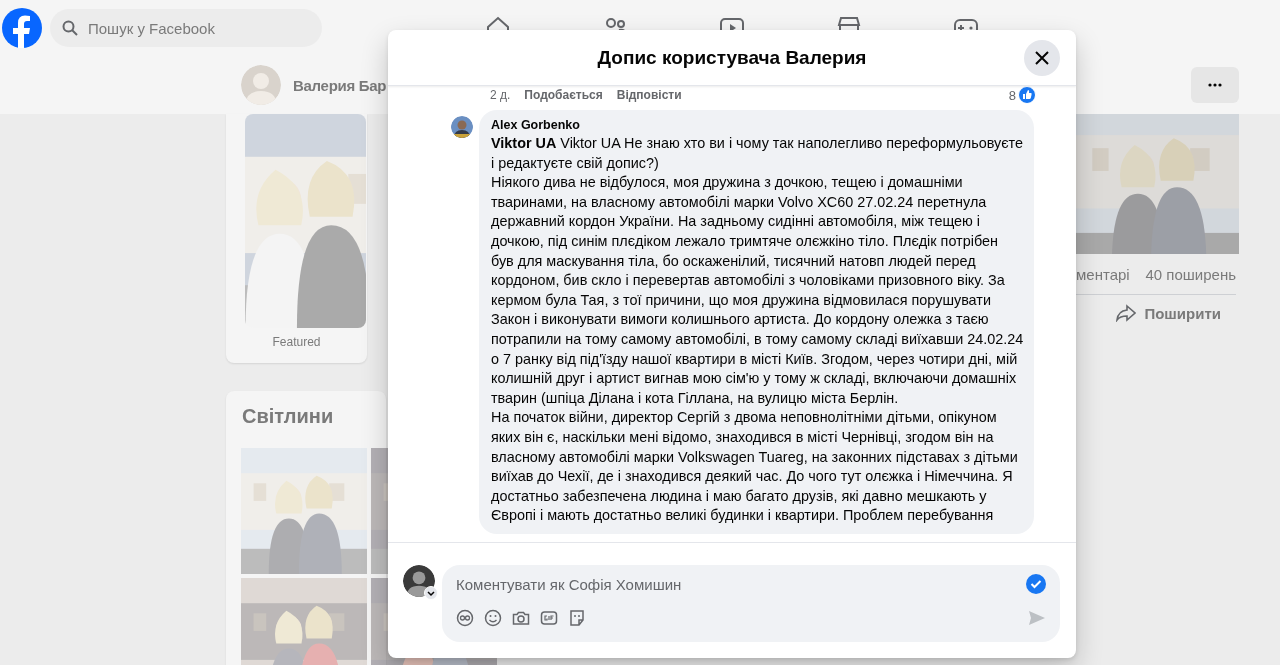  What do you see at coordinates (419, 581) in the screenshot?
I see `user-avatar` at bounding box center [419, 581].